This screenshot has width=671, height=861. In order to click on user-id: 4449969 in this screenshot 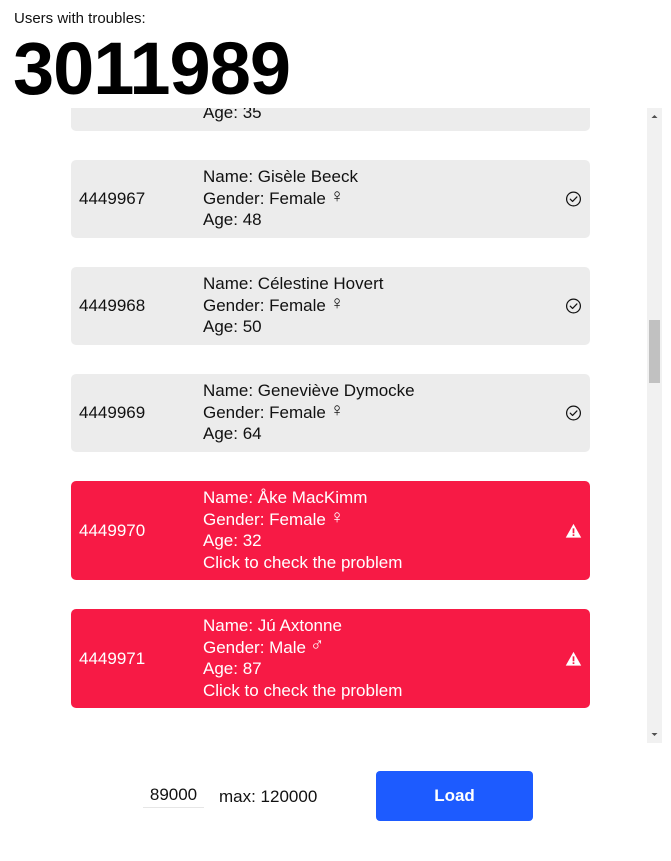, I will do `click(112, 412)`.